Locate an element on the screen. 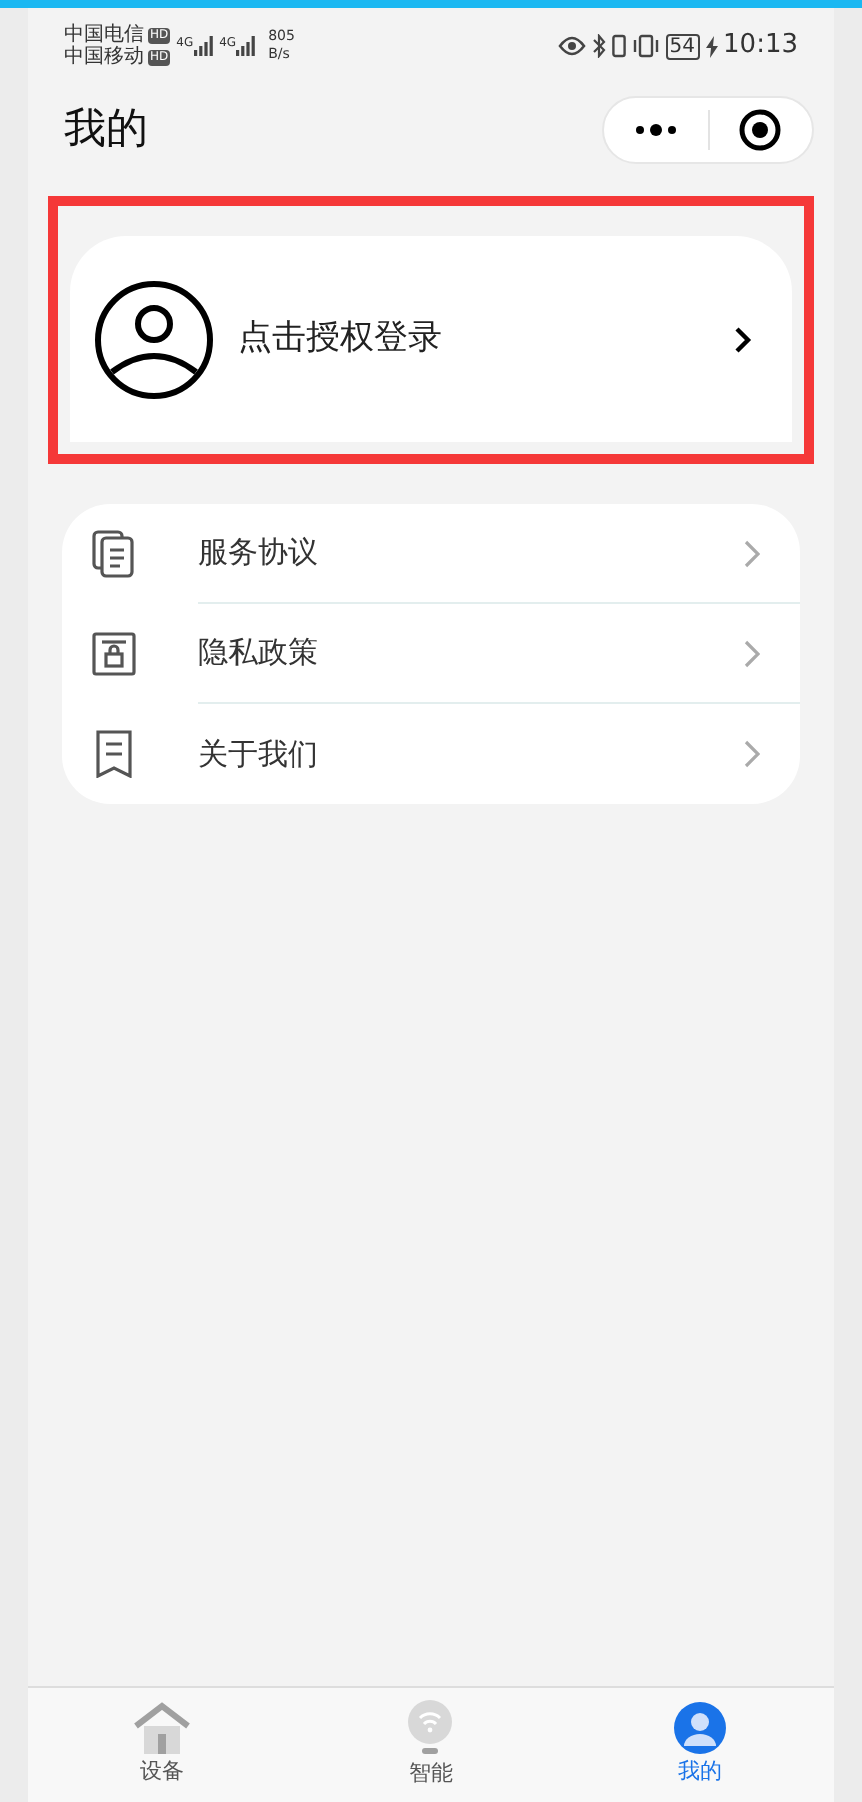 This screenshot has width=862, height=1802. clock-time: 10:13 is located at coordinates (760, 46).